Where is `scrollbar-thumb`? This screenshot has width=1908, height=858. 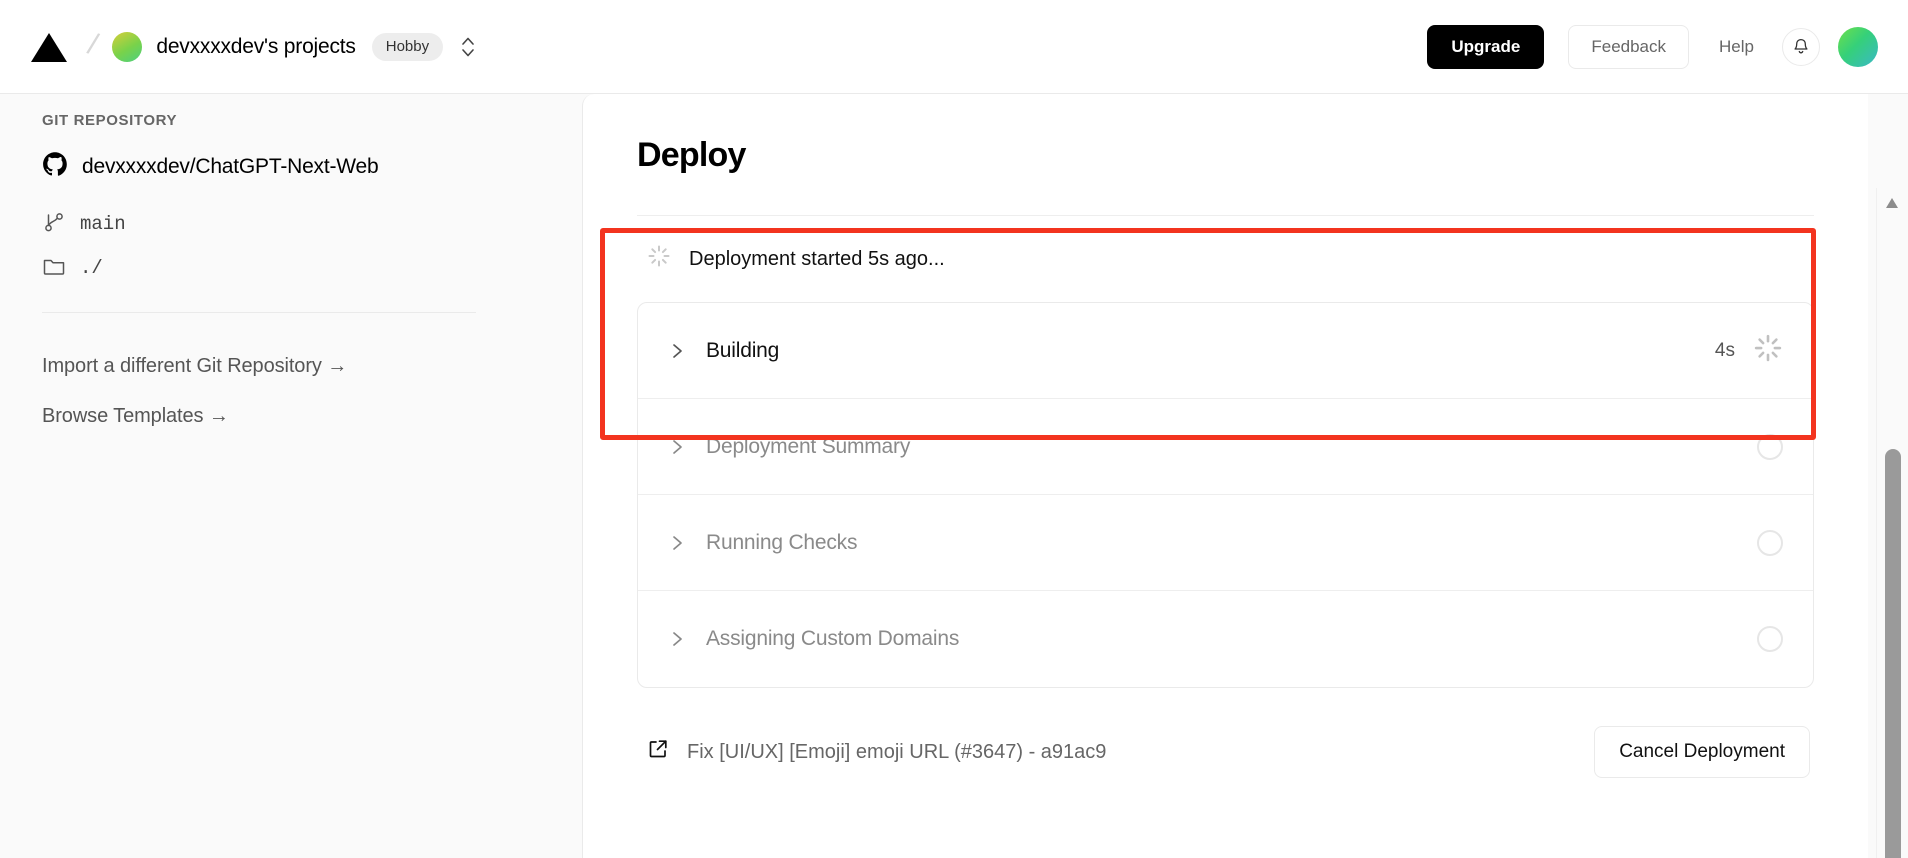 scrollbar-thumb is located at coordinates (1893, 653).